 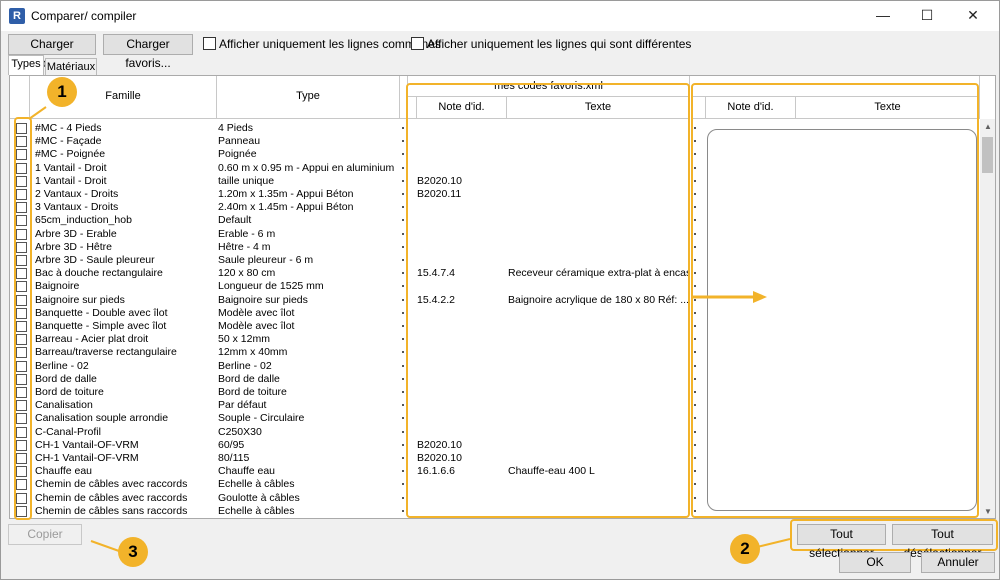 What do you see at coordinates (942, 542) in the screenshot?
I see `deselect-all-button: Tout désélectionner` at bounding box center [942, 542].